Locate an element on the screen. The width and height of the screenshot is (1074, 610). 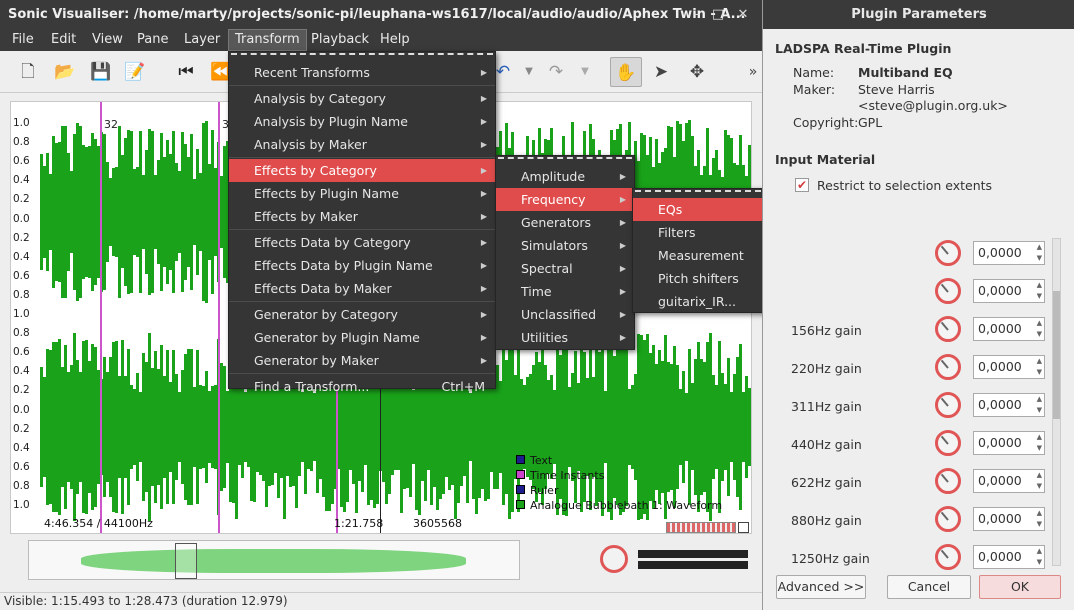
transform-menu-item: Generator by Plugin Name ▶ is located at coordinates (362, 337).